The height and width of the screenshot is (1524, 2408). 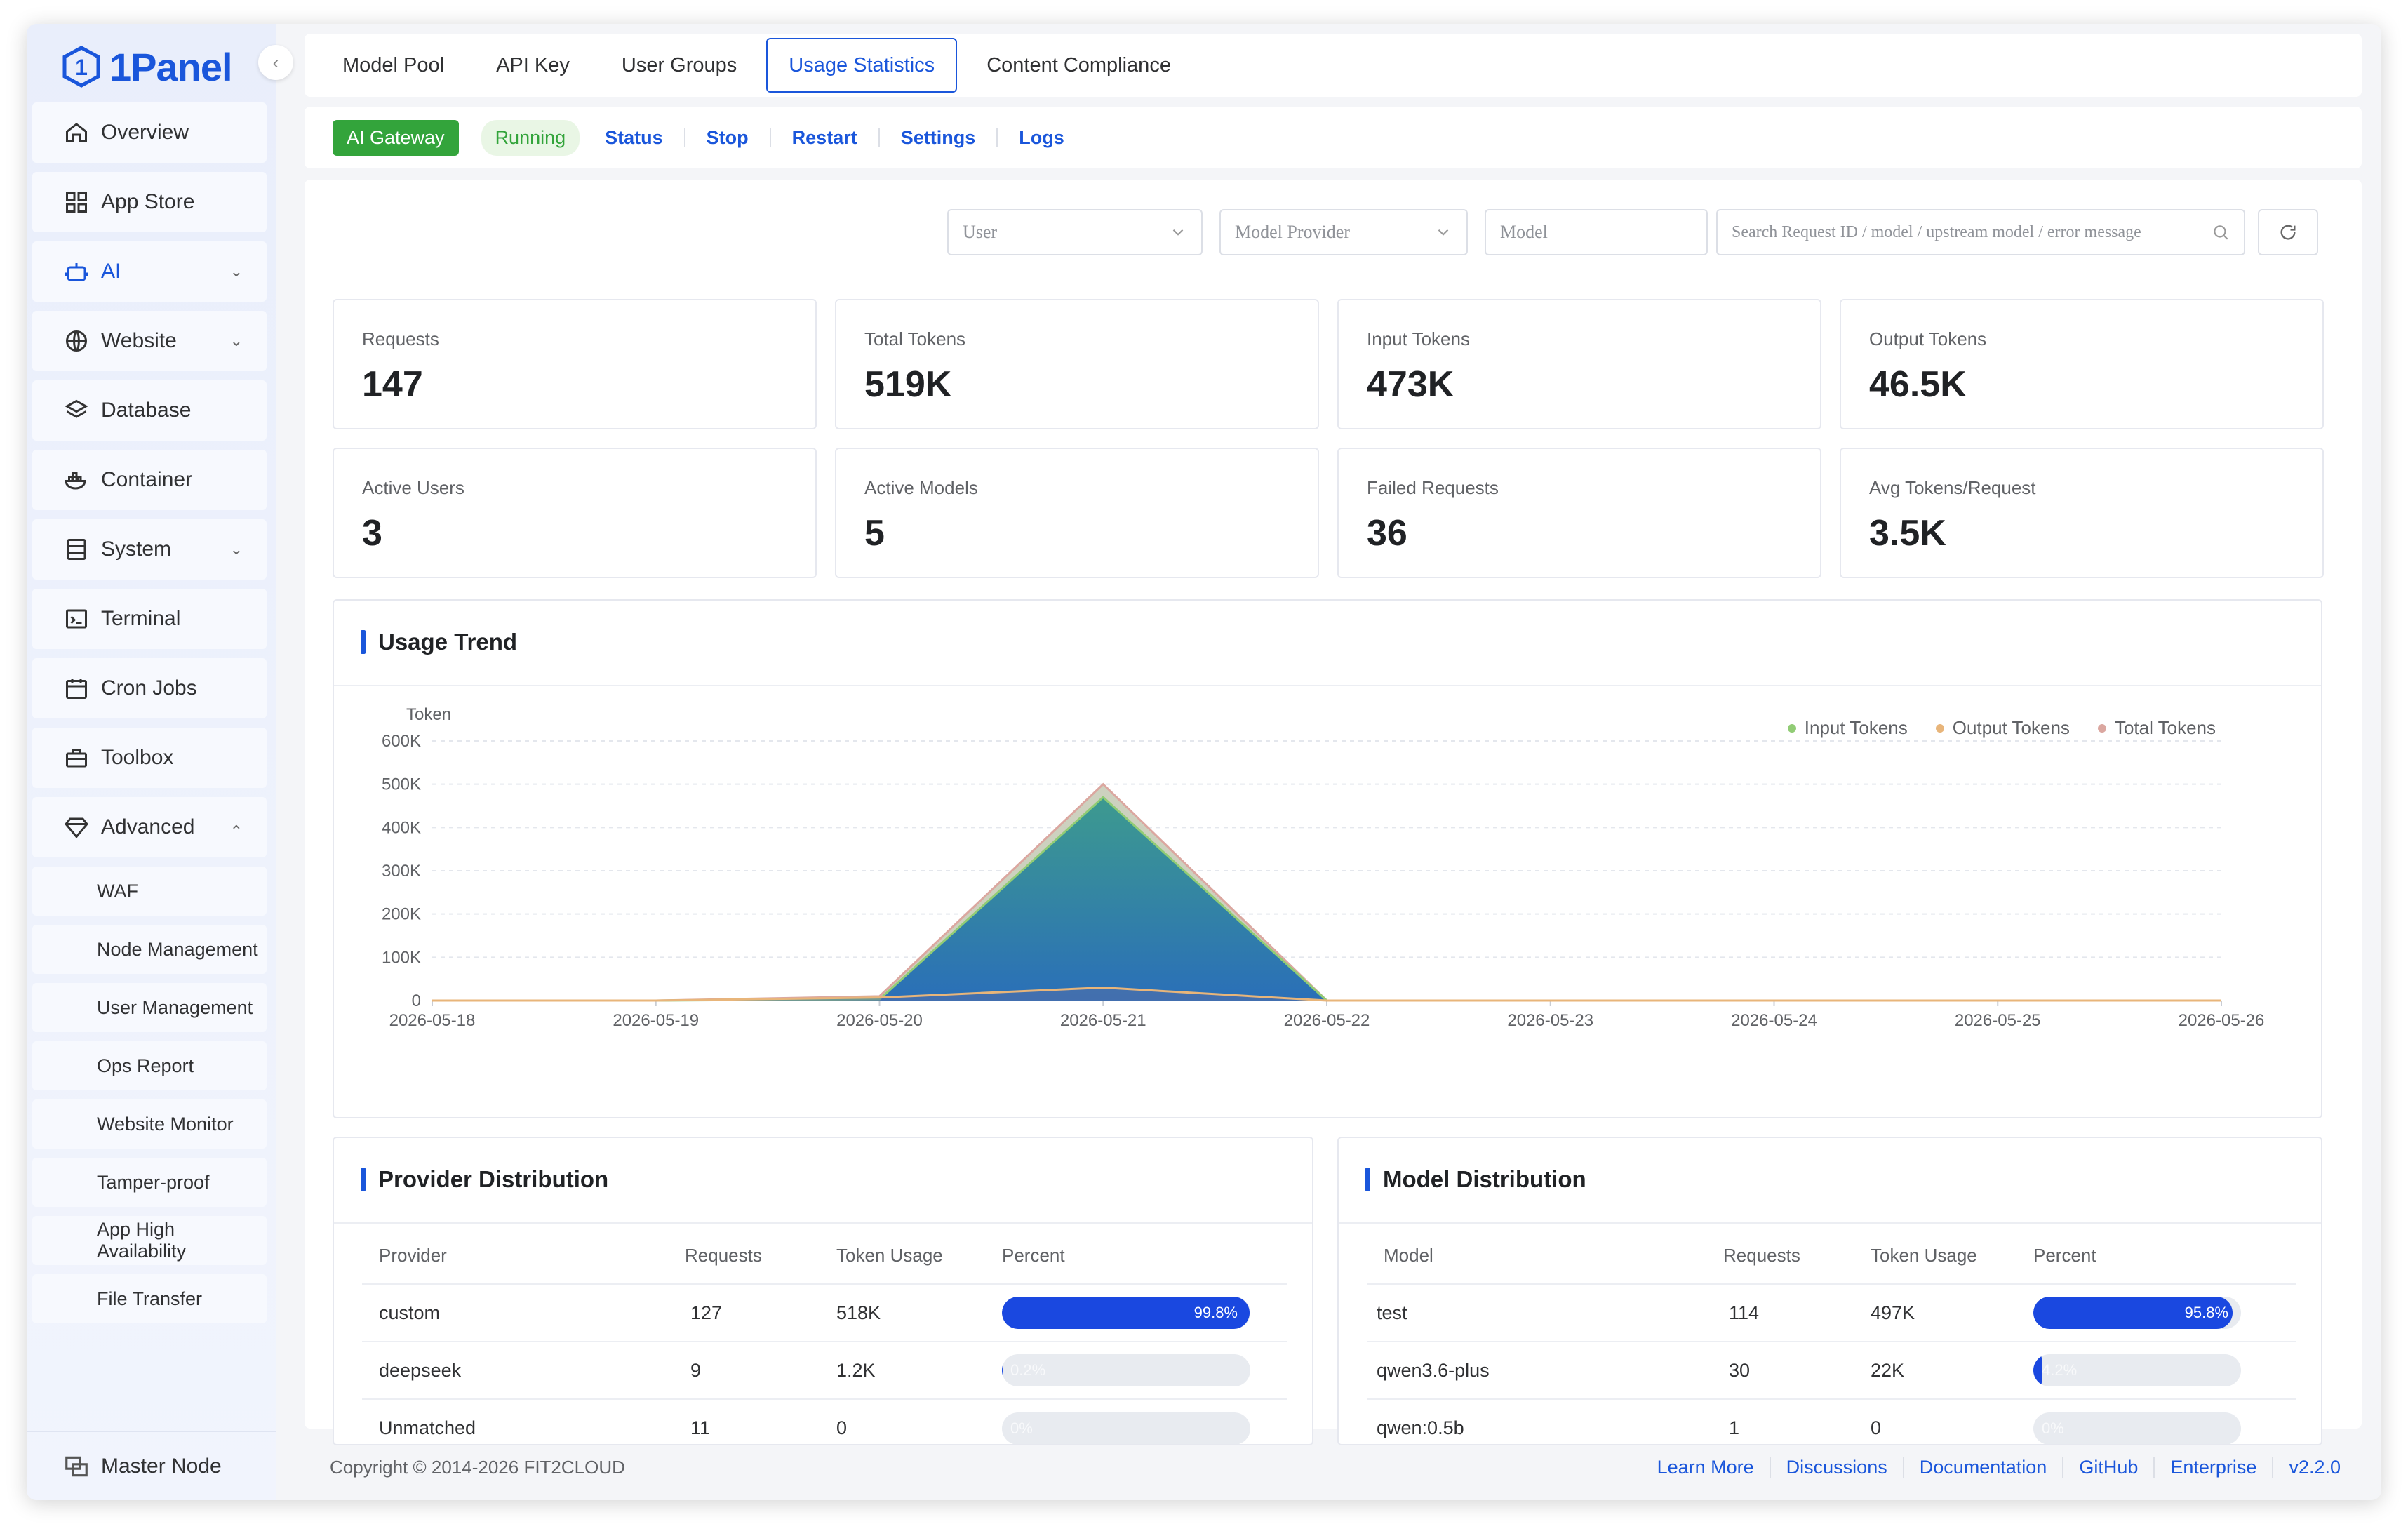 What do you see at coordinates (1831, 1312) in the screenshot?
I see `table-row: test 114 497K 95.8%` at bounding box center [1831, 1312].